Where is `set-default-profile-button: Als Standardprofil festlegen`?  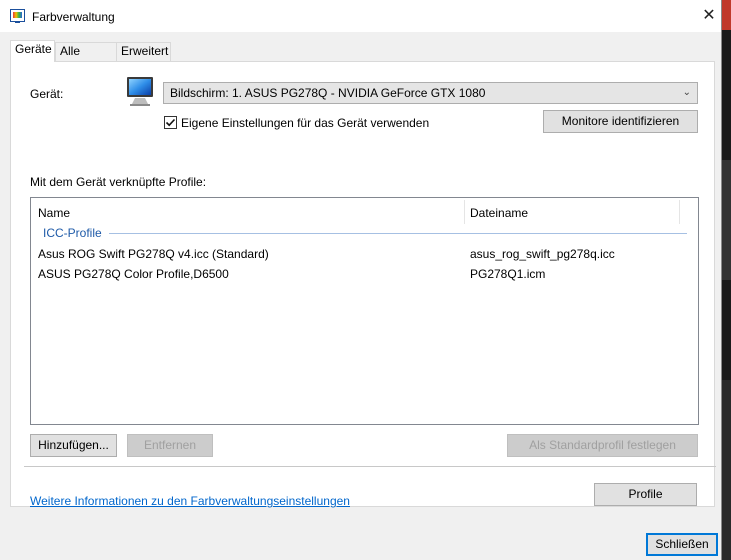
set-default-profile-button: Als Standardprofil festlegen is located at coordinates (602, 445).